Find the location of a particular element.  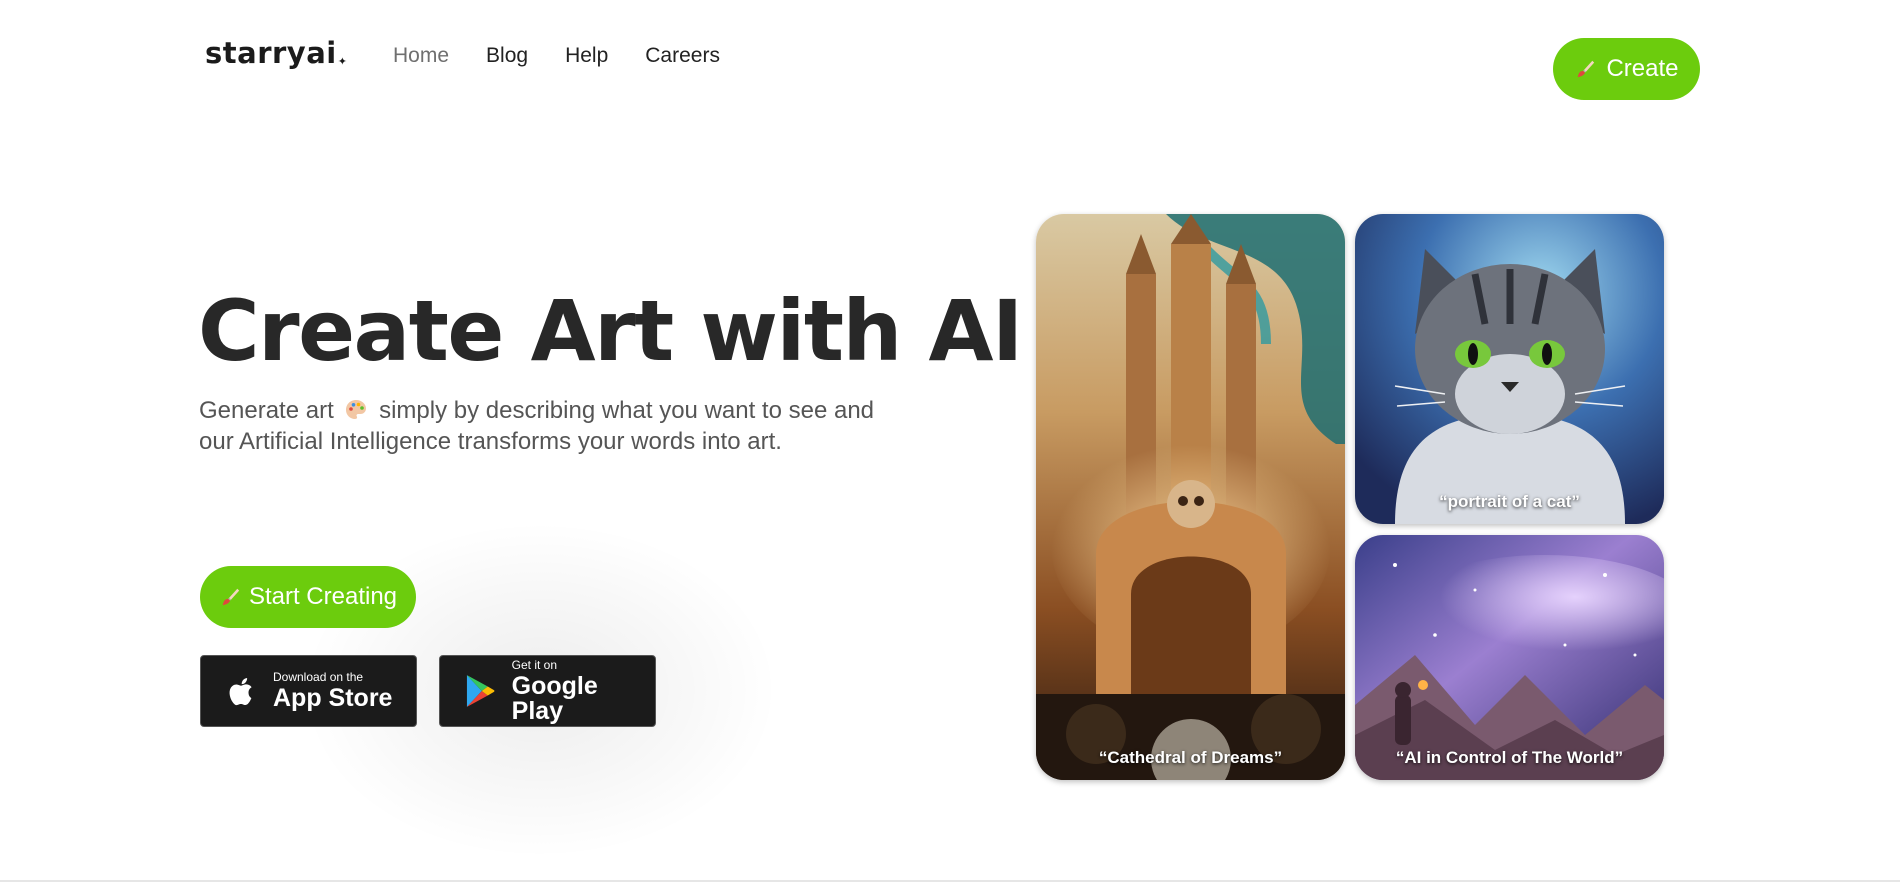

start-creating-button: Start Creating is located at coordinates (308, 597).